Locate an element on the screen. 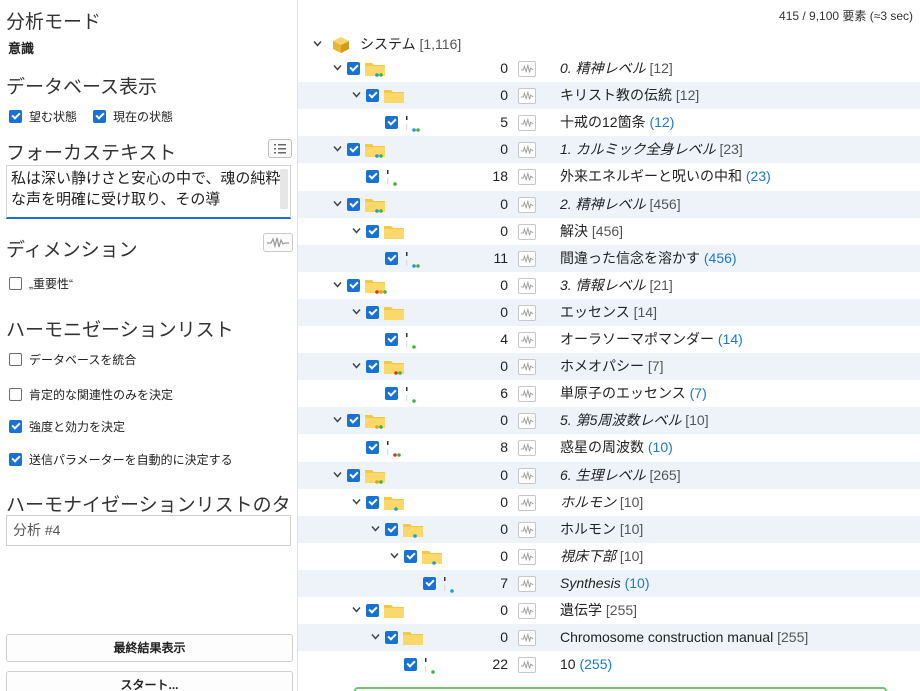 The height and width of the screenshot is (691, 920). tree-row: 0 2. 精神レベル [456] is located at coordinates (609, 204).